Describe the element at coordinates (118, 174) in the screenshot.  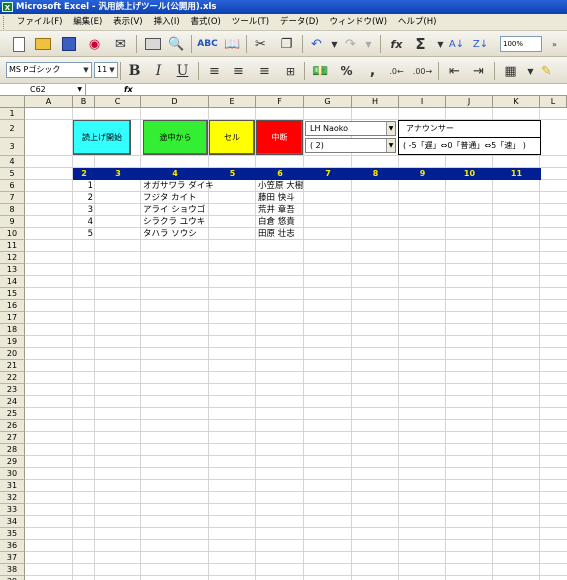
I see `nav-number: 3` at that location.